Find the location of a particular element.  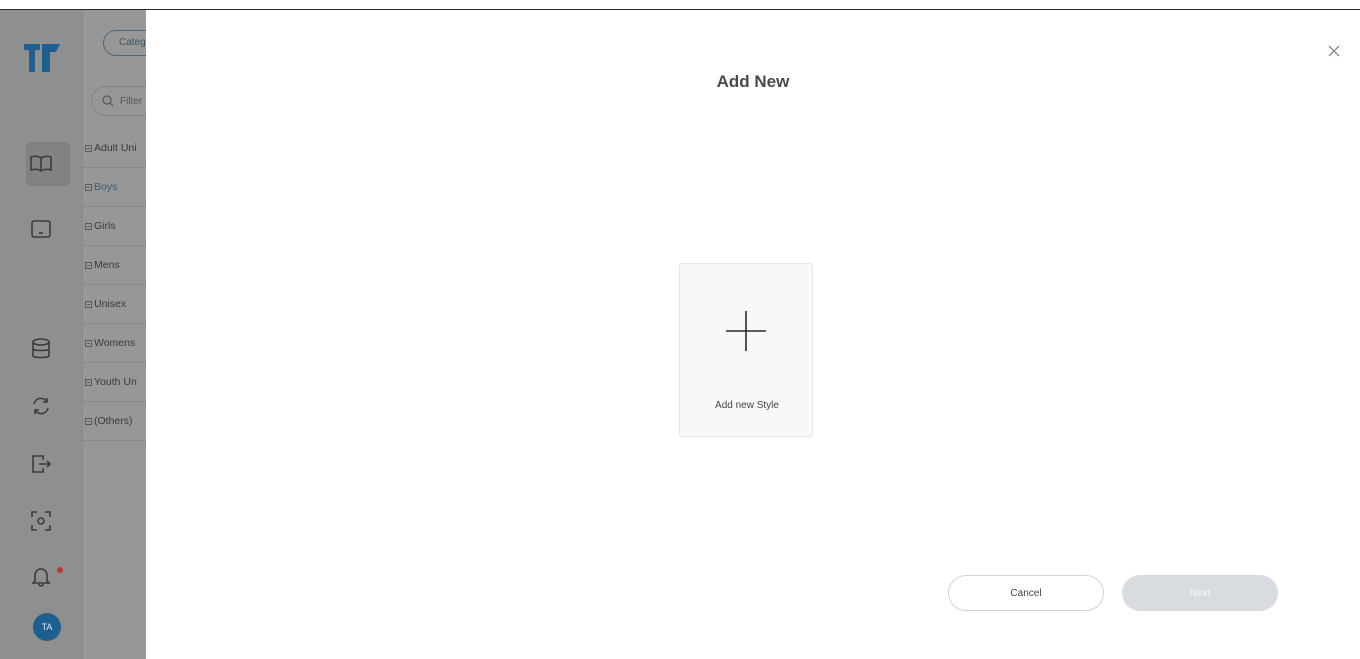

bell-icon is located at coordinates (41, 577).